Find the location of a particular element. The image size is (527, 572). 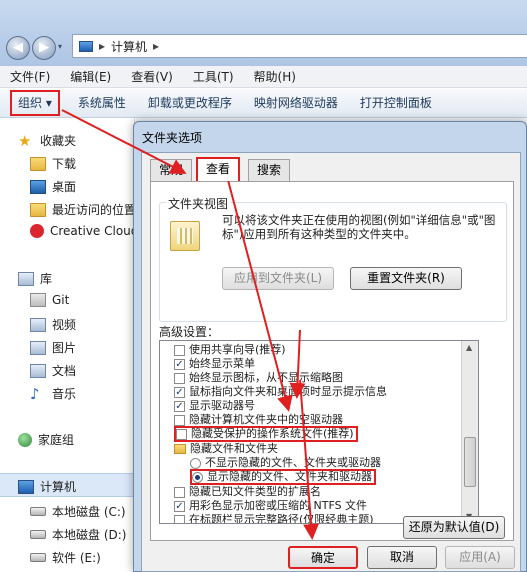

setting-hide-empty-drives: 隐藏计算机文件夹中的空驱动器 is located at coordinates (258, 420).